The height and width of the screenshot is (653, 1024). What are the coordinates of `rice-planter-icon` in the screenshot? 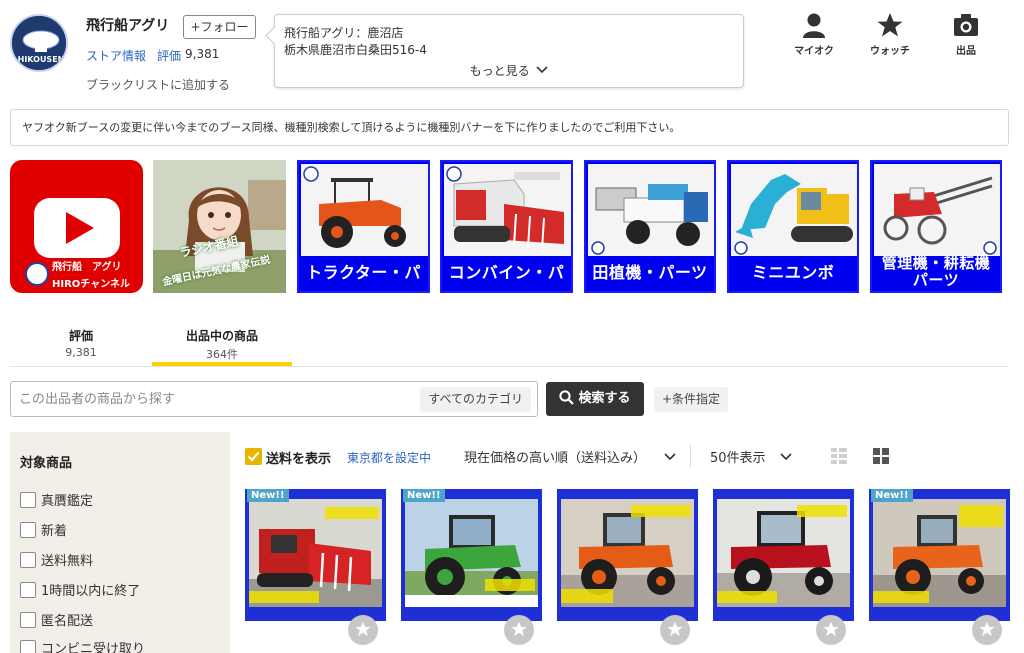 It's located at (651, 210).